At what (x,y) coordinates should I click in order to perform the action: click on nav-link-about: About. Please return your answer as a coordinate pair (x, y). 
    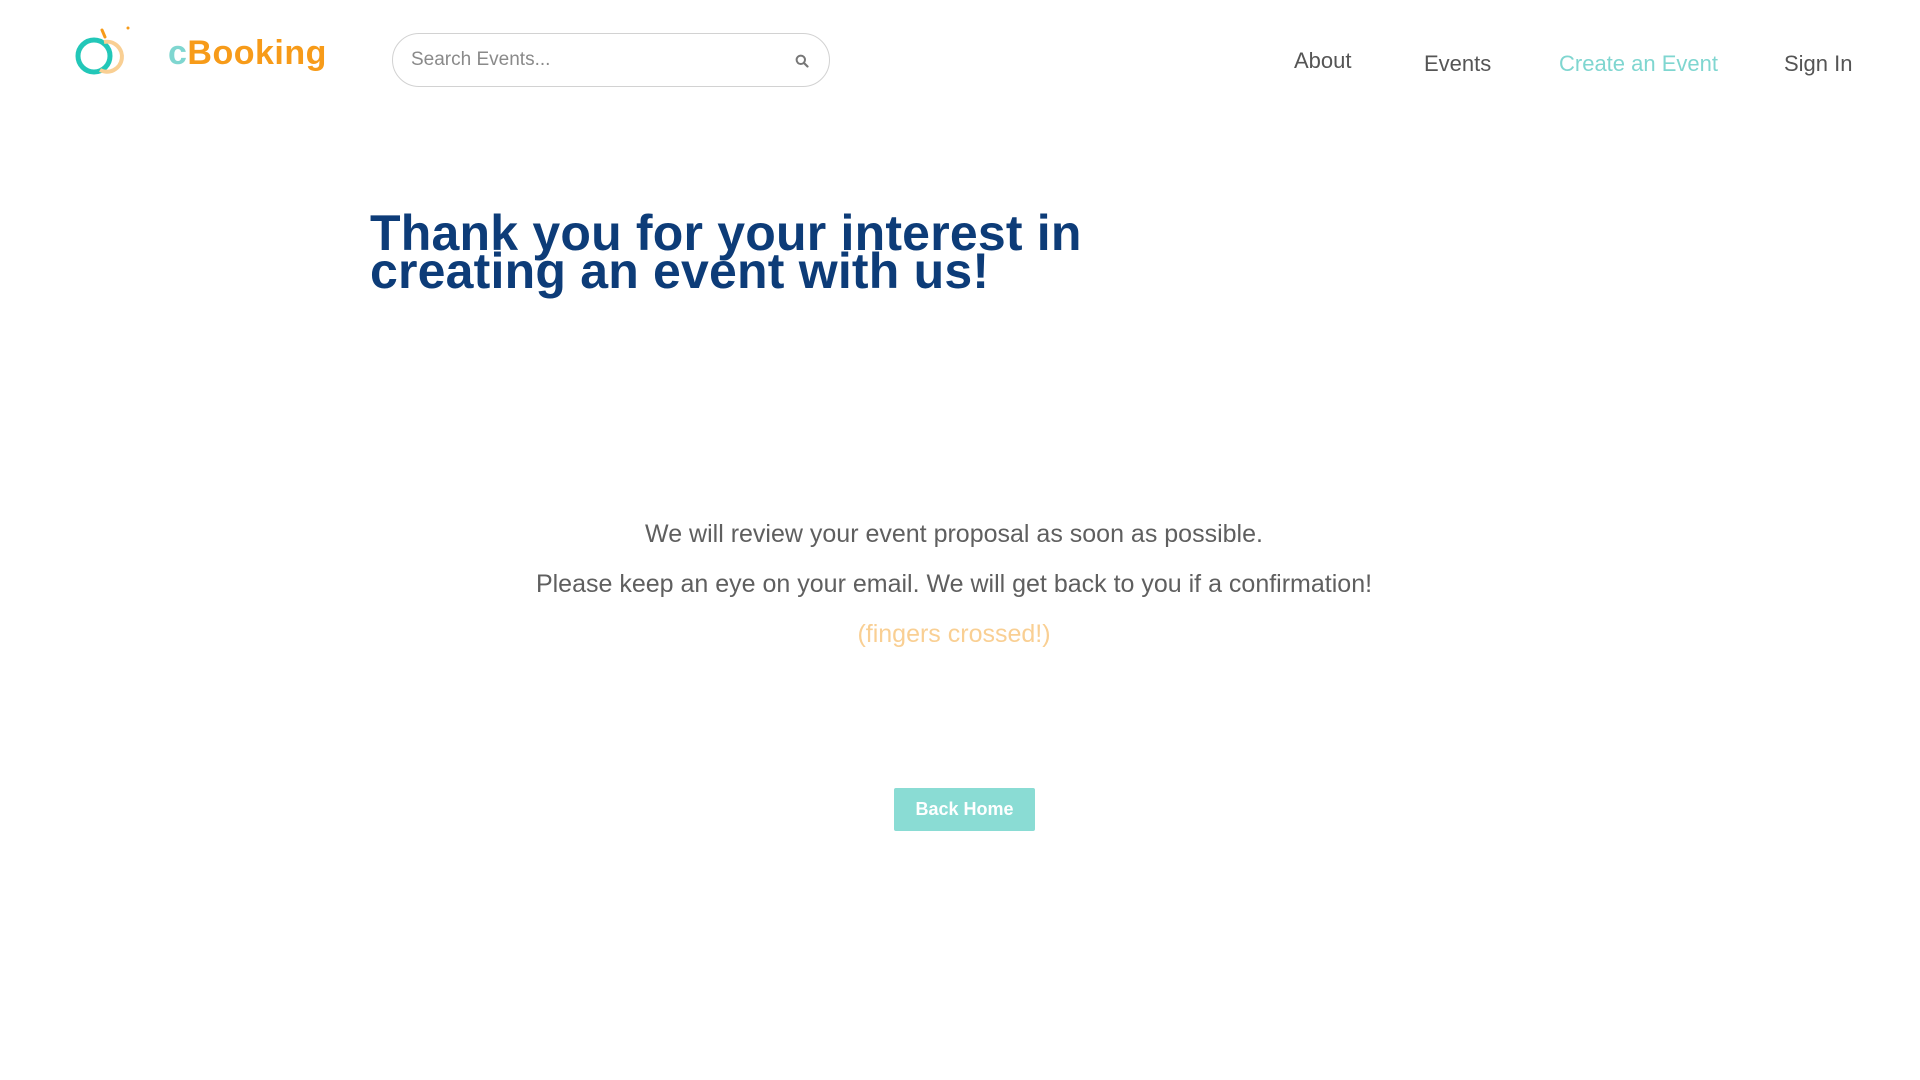
    Looking at the image, I should click on (1323, 61).